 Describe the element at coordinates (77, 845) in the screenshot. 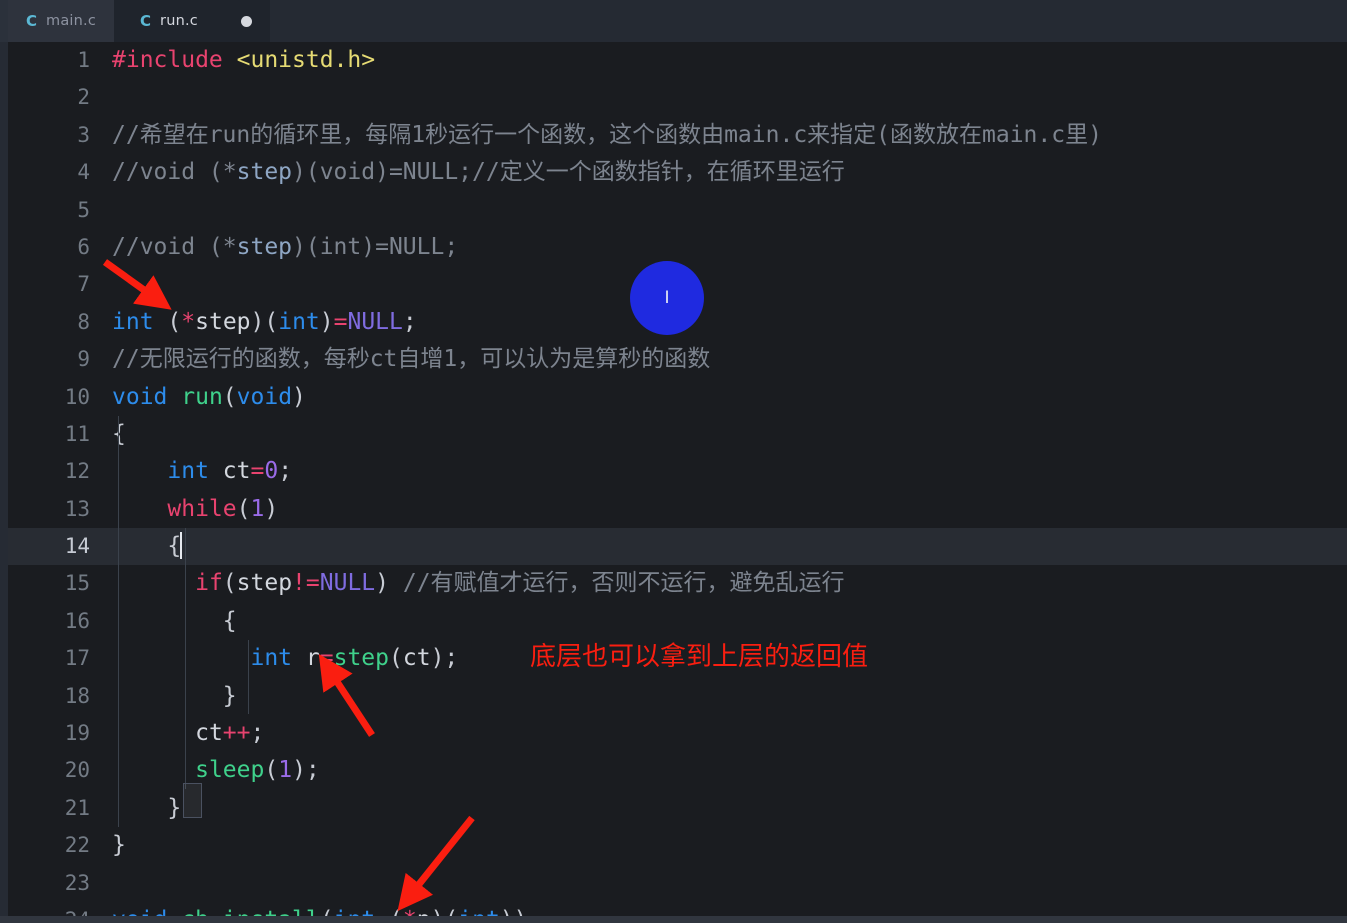

I see `line-number: 22` at that location.